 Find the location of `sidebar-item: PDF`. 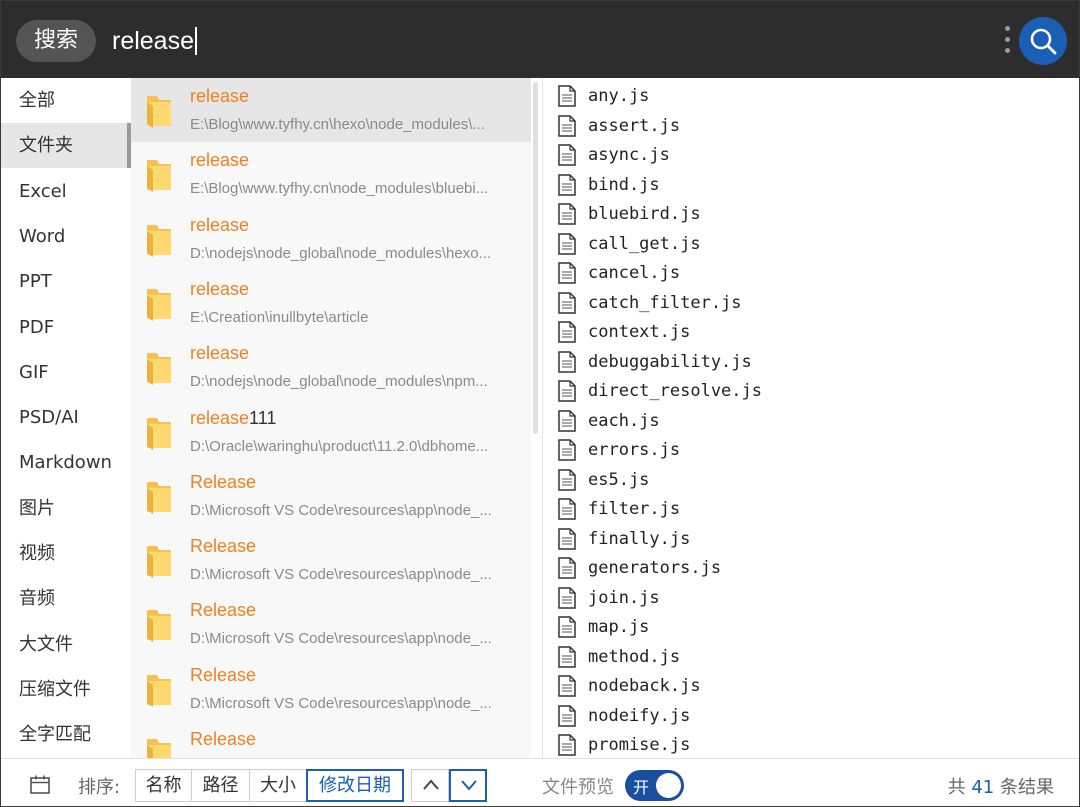

sidebar-item: PDF is located at coordinates (66, 327).